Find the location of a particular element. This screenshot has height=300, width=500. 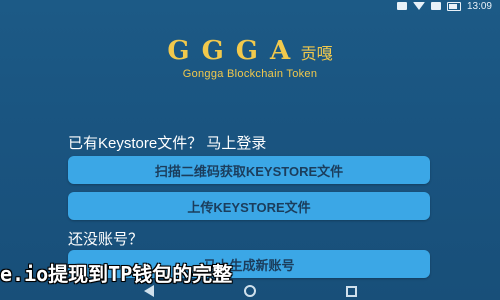

home-icon is located at coordinates (249, 291).